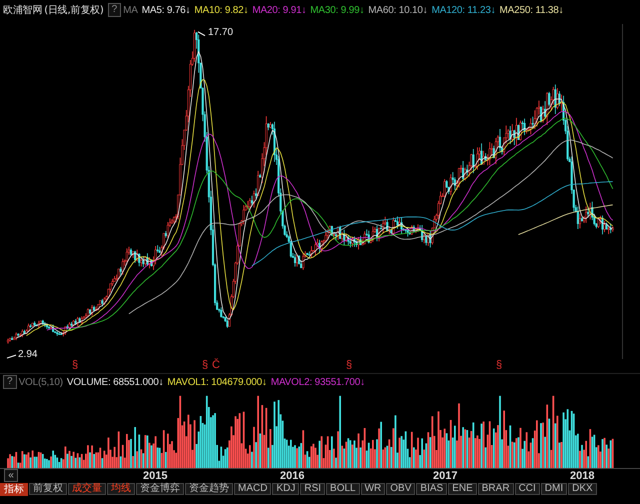  I want to click on stock-title: 欧浦智网, so click(22, 10).